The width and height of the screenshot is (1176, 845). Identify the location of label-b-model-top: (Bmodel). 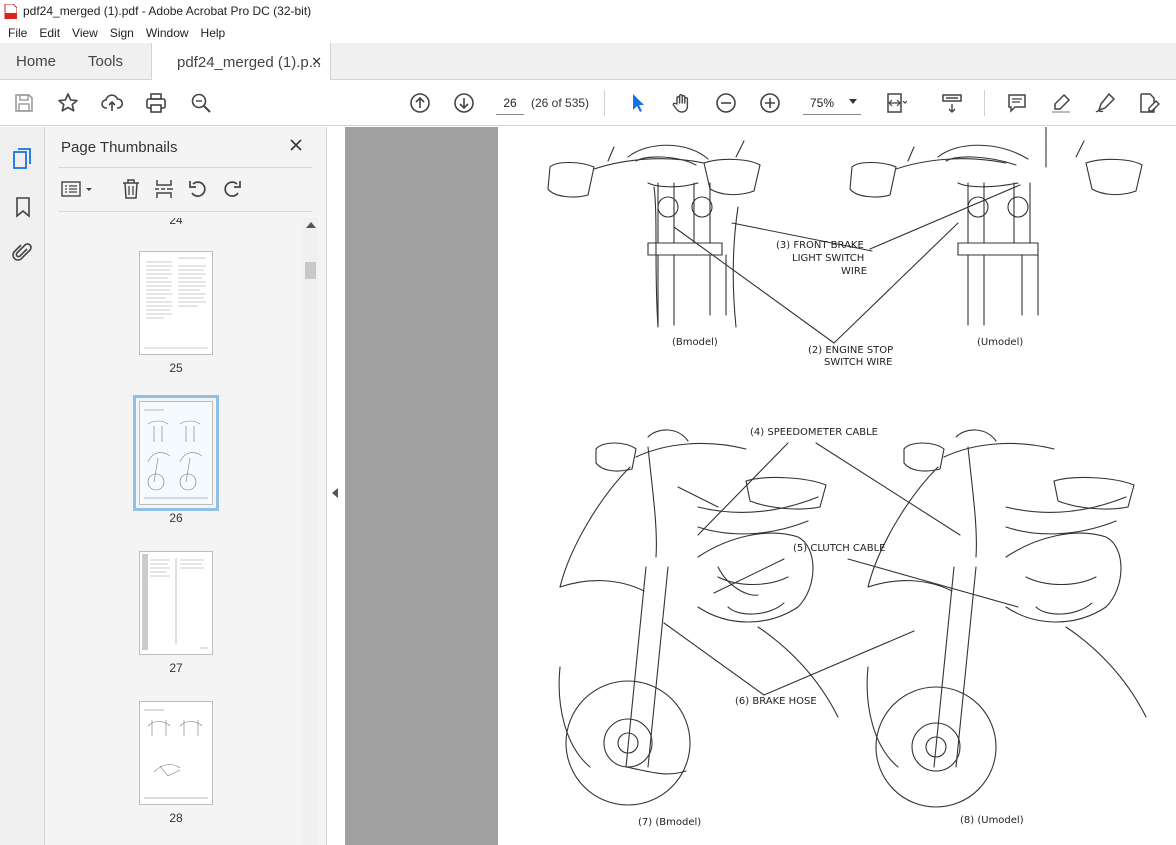
(695, 342).